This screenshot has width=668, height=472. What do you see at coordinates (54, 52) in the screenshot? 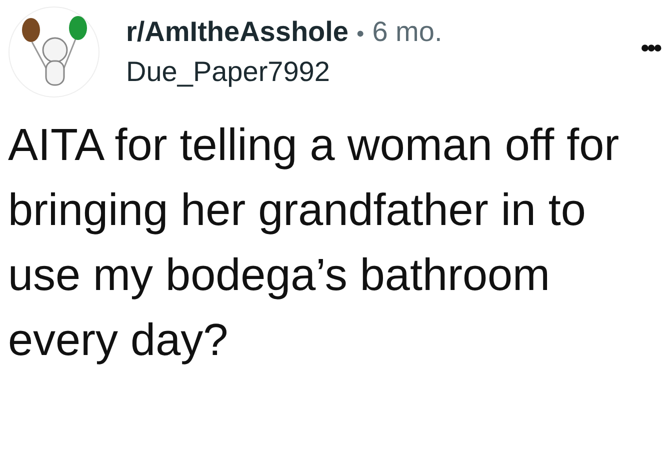
I see `subreddit-avatar` at bounding box center [54, 52].